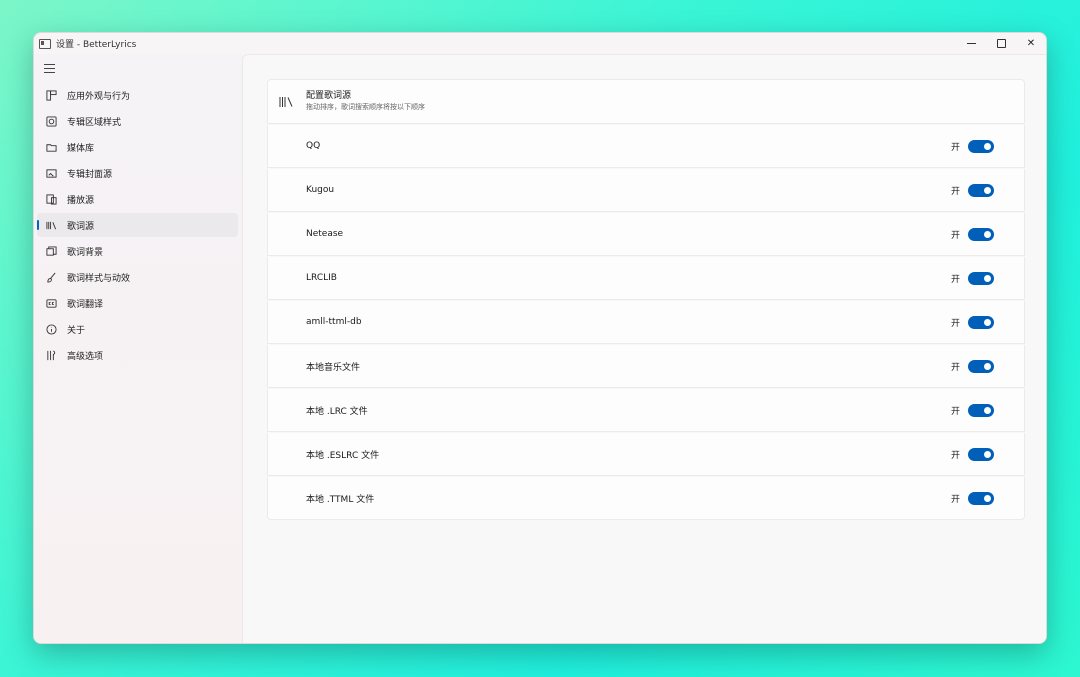 This screenshot has width=1080, height=677. Describe the element at coordinates (137, 329) in the screenshot. I see `sidebar-item-about: 关于` at that location.